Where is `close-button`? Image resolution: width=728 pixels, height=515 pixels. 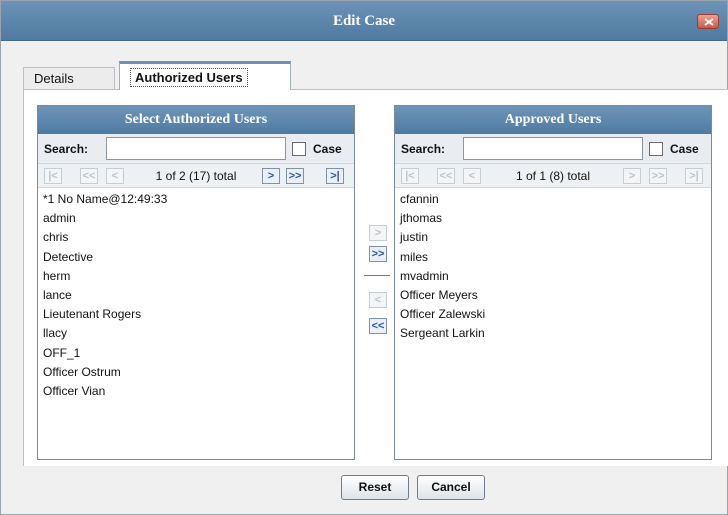
close-button is located at coordinates (708, 21).